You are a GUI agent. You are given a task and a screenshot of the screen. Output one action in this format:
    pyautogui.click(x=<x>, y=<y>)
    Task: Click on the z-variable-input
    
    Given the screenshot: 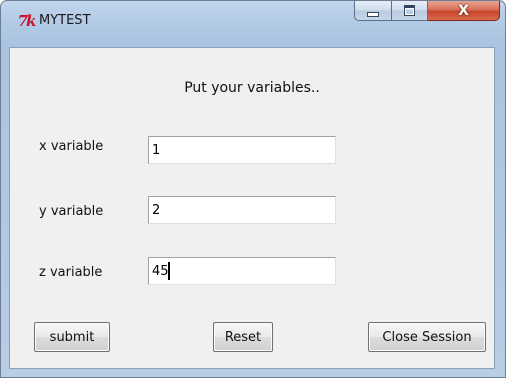 What is the action you would take?
    pyautogui.click(x=242, y=271)
    